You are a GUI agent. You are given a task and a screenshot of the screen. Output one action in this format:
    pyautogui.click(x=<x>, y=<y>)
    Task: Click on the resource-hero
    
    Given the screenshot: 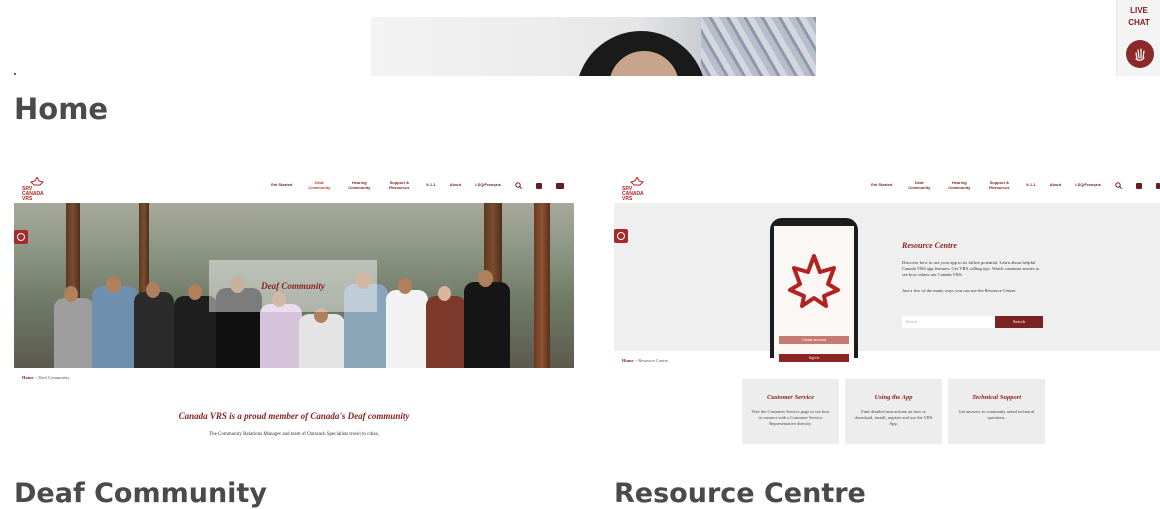 What is the action you would take?
    pyautogui.click(x=887, y=277)
    